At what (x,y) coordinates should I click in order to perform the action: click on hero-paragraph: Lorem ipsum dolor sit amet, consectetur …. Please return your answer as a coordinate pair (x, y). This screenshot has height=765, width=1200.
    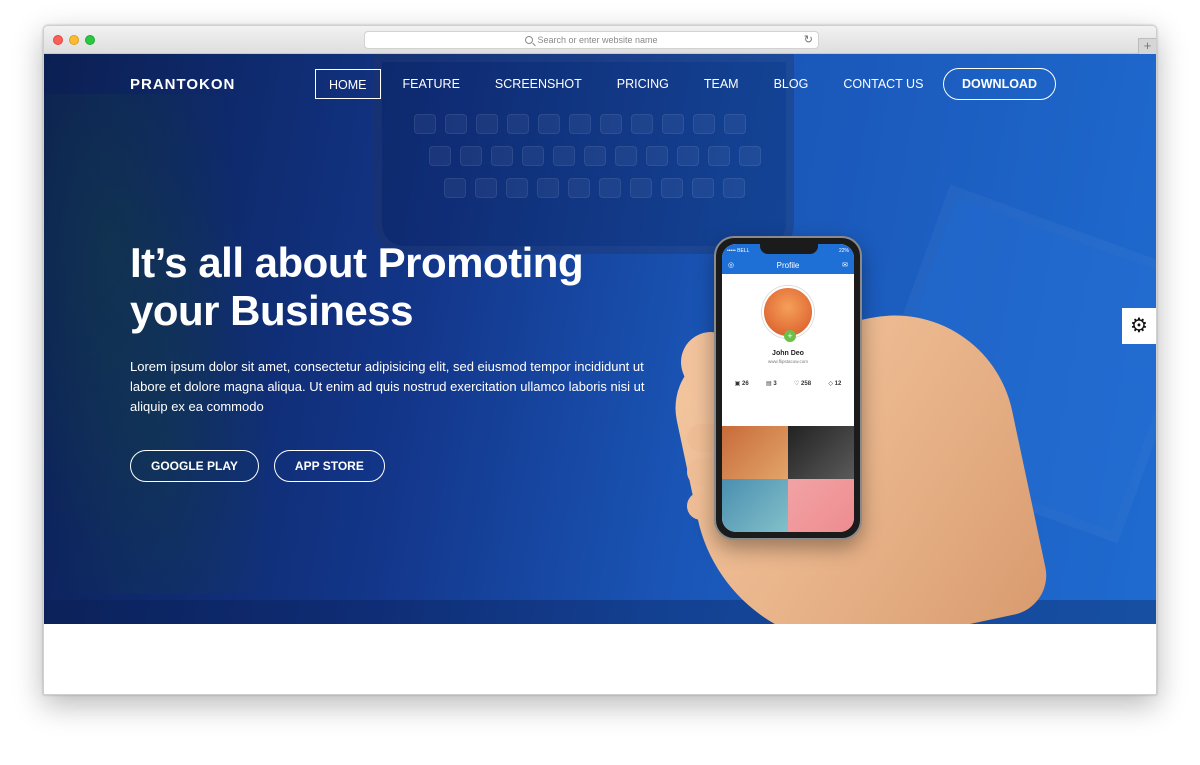
    Looking at the image, I should click on (387, 386).